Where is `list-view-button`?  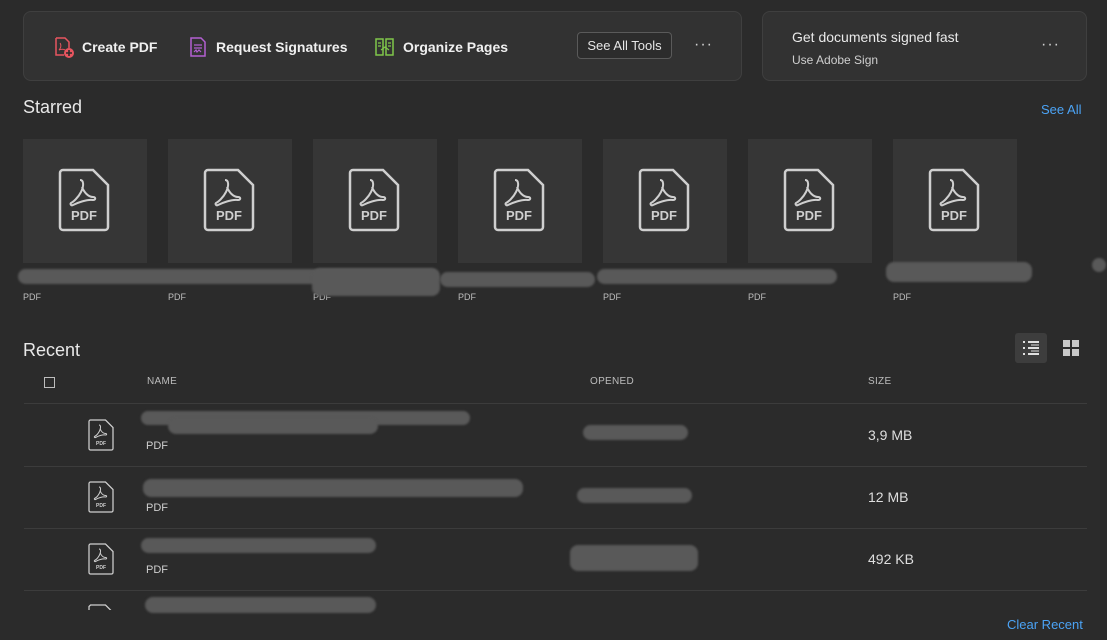
list-view-button is located at coordinates (1031, 348).